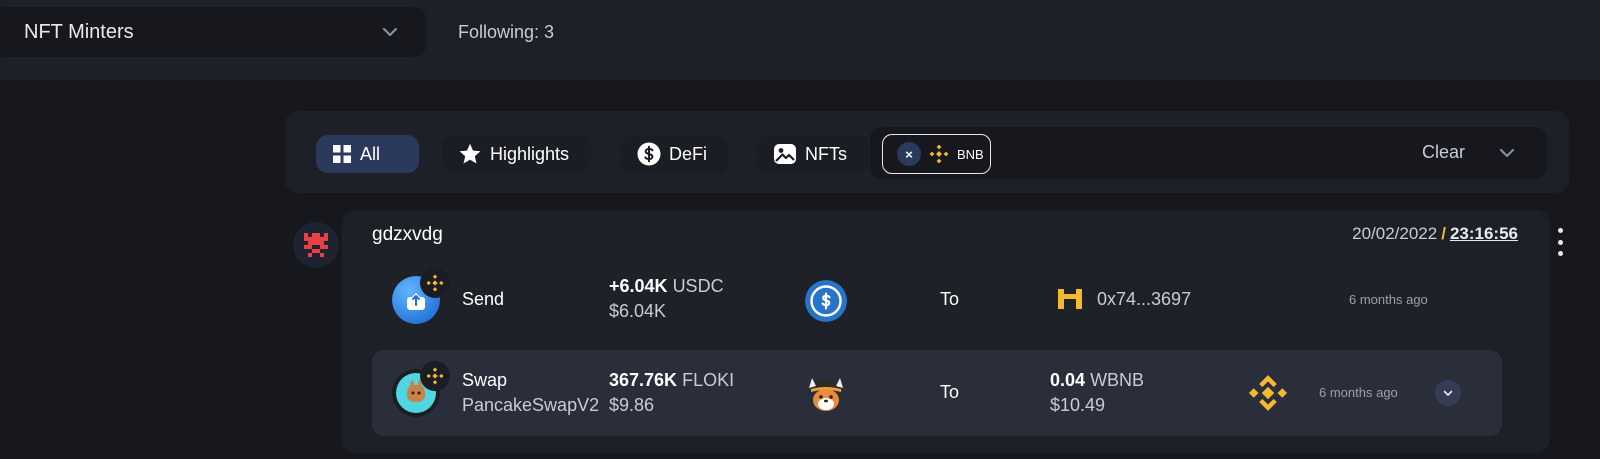 Image resolution: width=1600 pixels, height=459 pixels. What do you see at coordinates (483, 299) in the screenshot?
I see `transaction-type: Send` at bounding box center [483, 299].